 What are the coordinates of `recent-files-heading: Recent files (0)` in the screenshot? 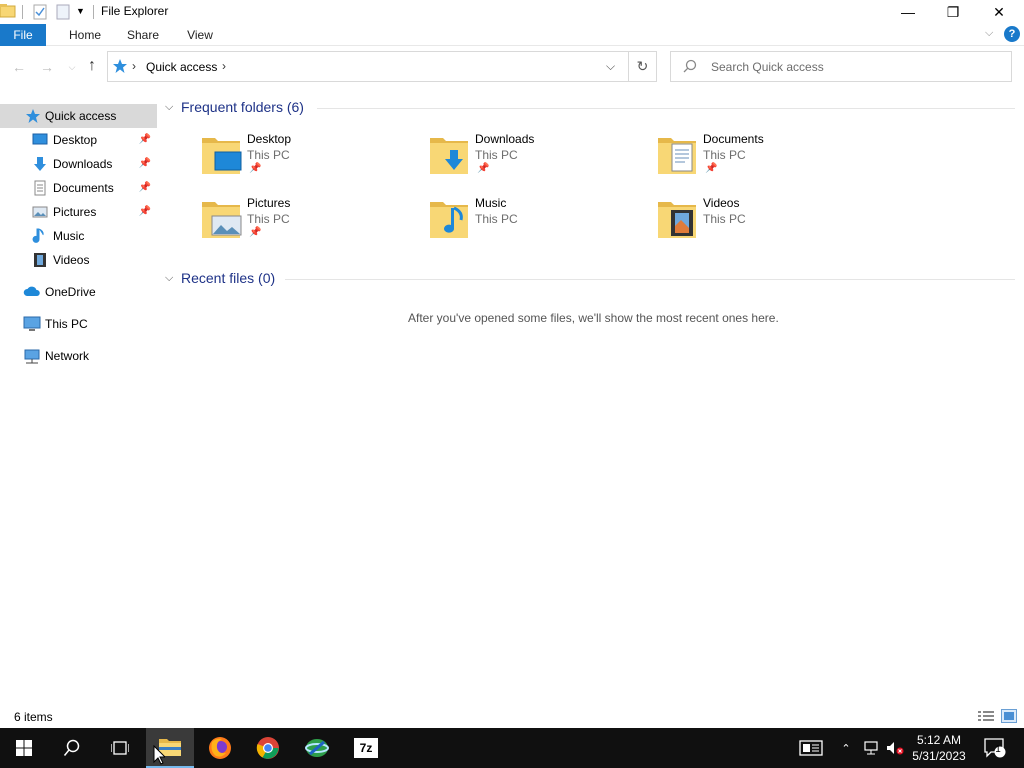 It's located at (228, 278).